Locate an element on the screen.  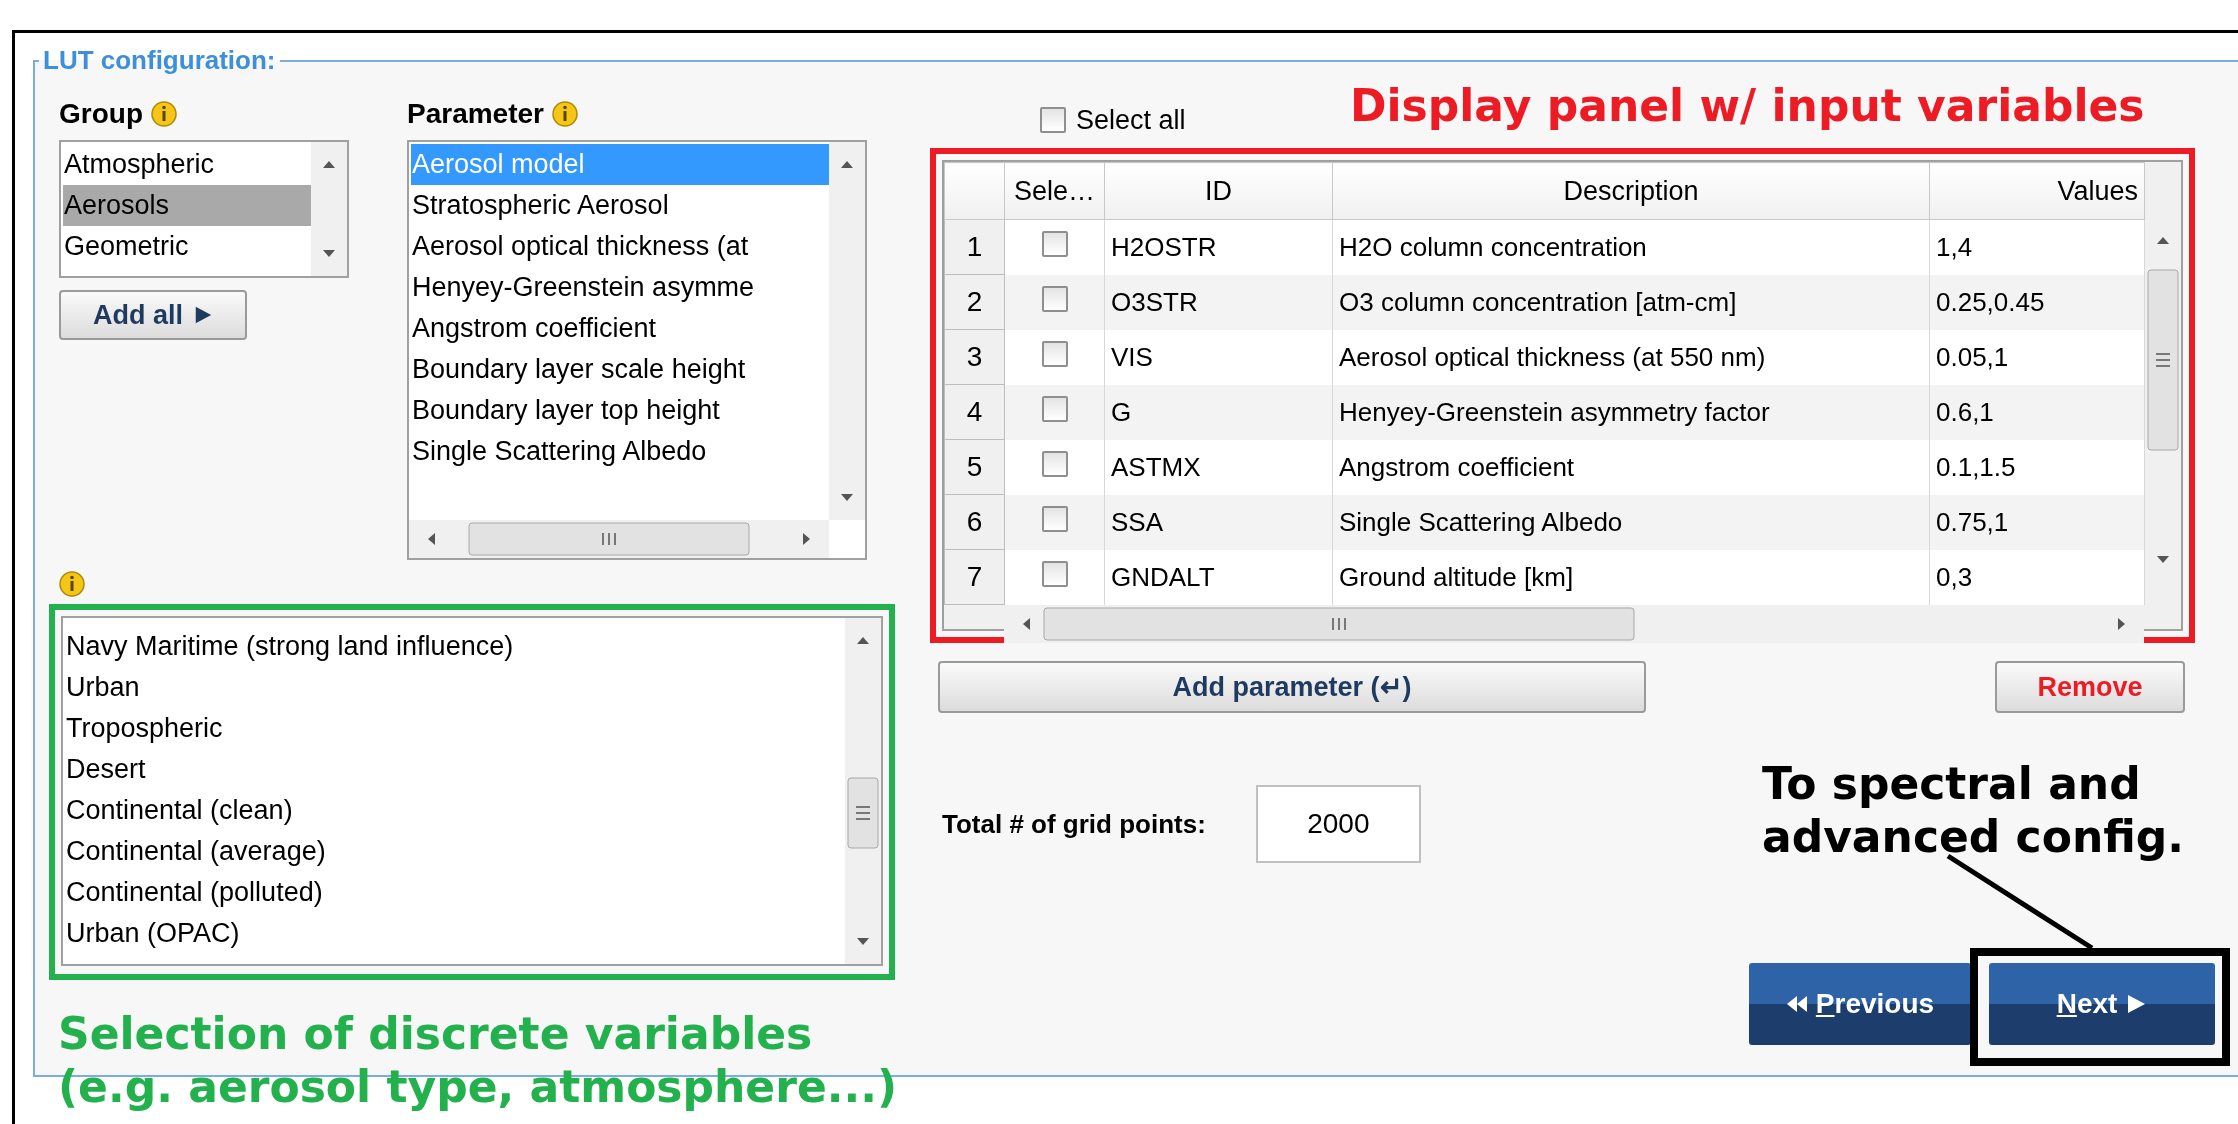
list-item: Tropospheric is located at coordinates (455, 728).